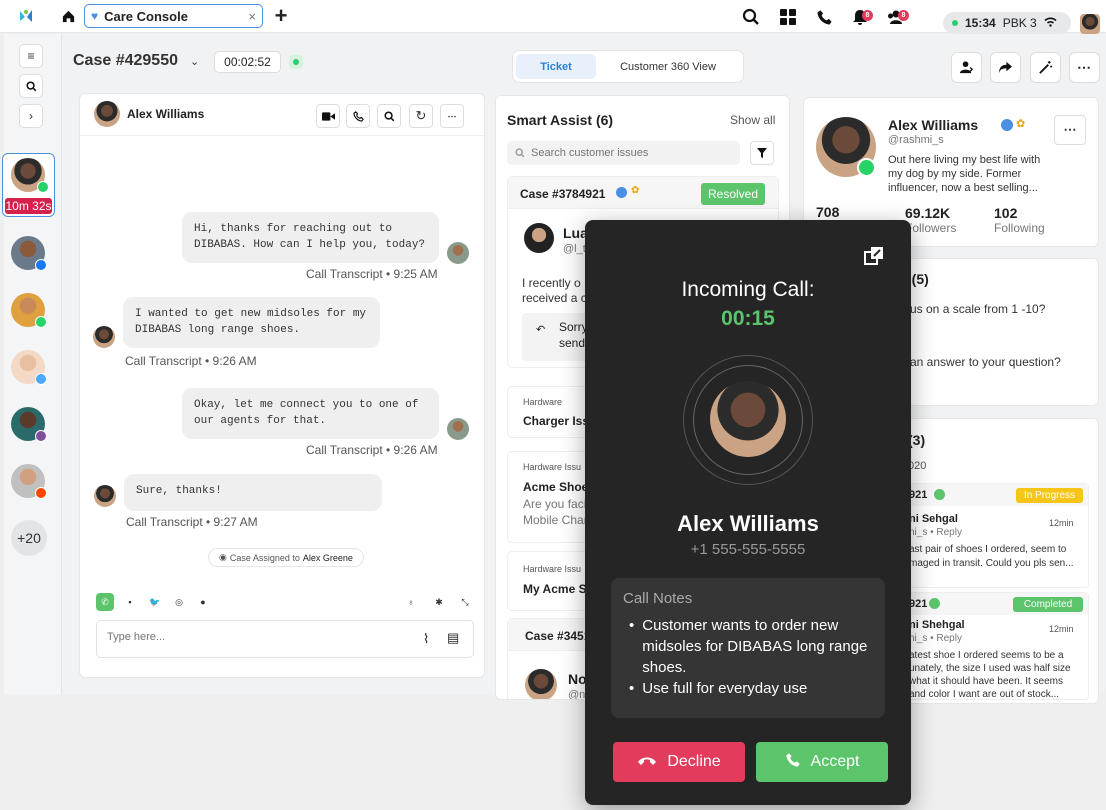  What do you see at coordinates (358, 116) in the screenshot?
I see `call-icon` at bounding box center [358, 116].